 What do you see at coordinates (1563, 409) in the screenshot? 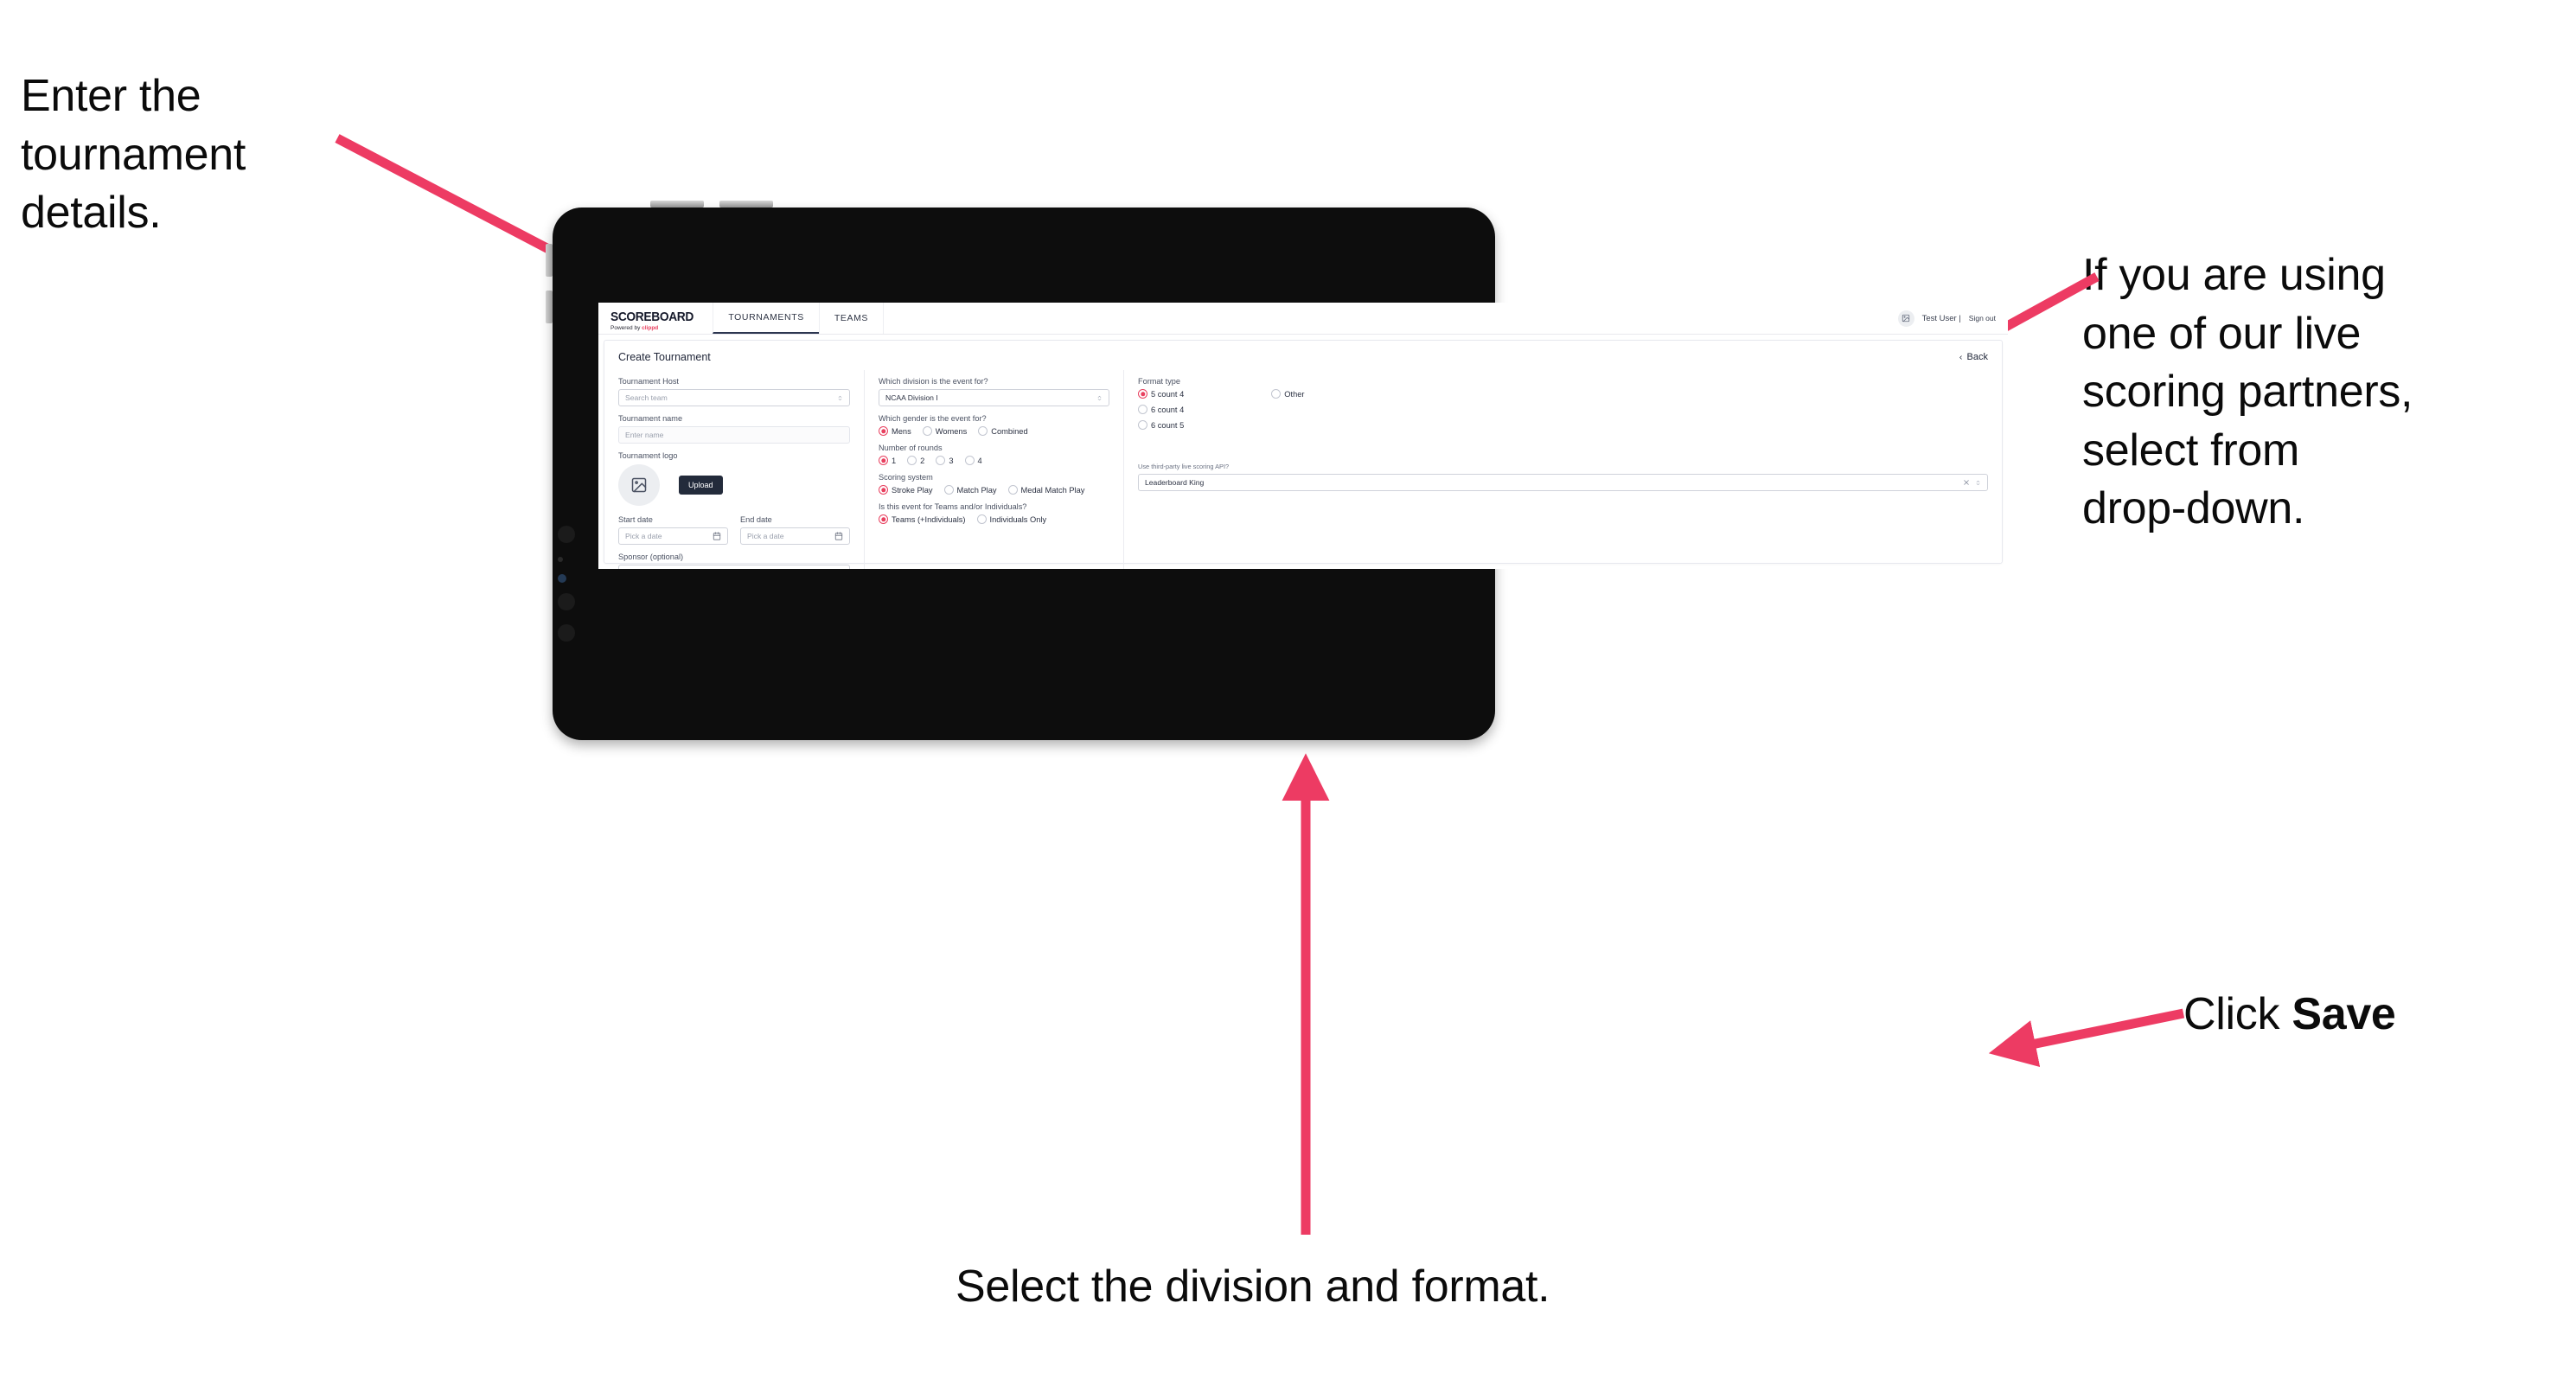
I see `format-radio-group: 5 count 4 6 count 4 6 count 5 Other` at bounding box center [1563, 409].